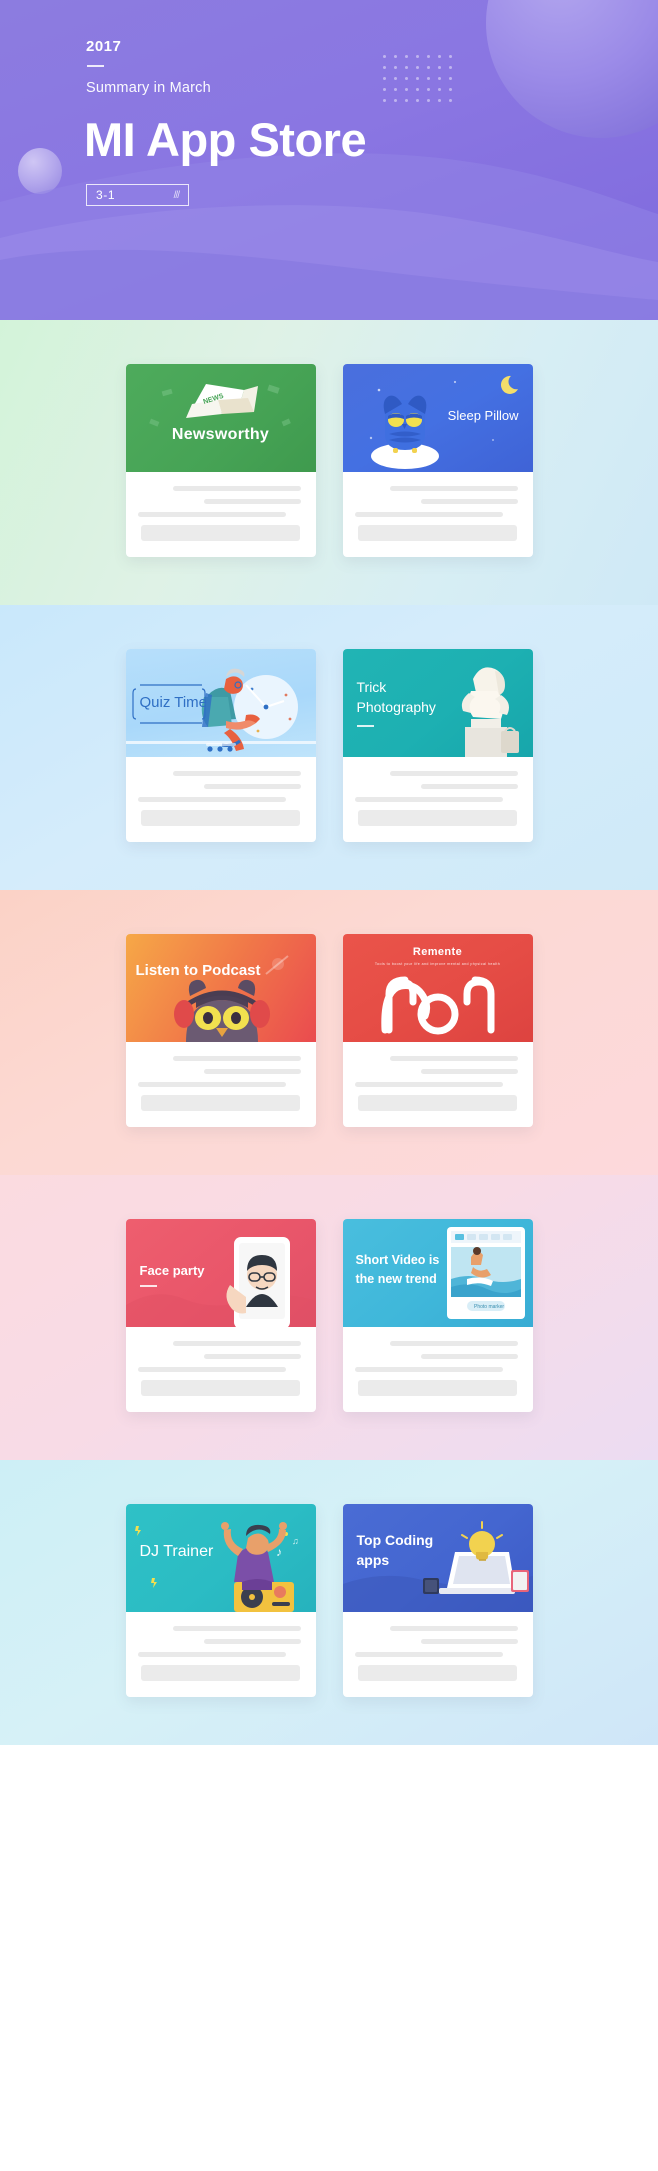 The width and height of the screenshot is (658, 2171). Describe the element at coordinates (176, 195) in the screenshot. I see `badge-slashes-icon: ///` at that location.